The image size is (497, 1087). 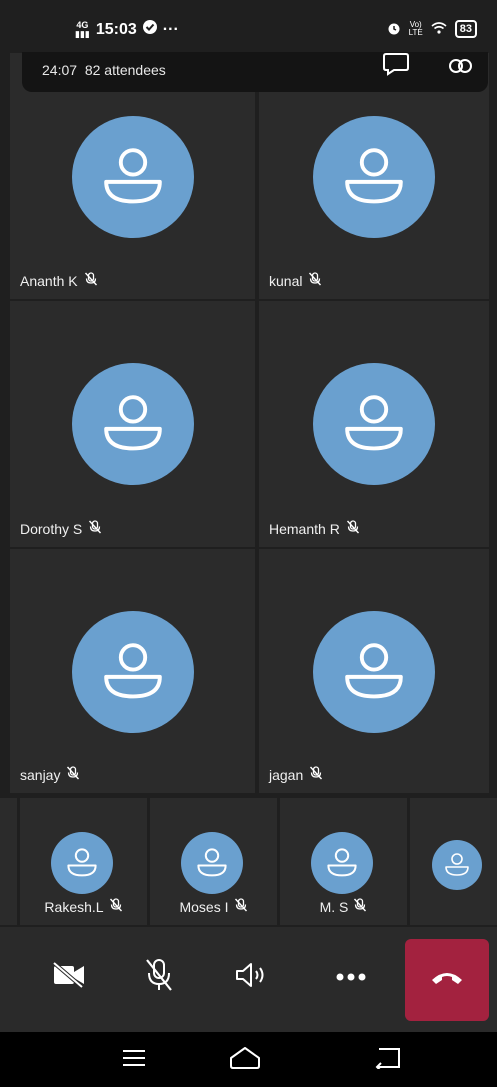 I want to click on participant-name-text: M. S, so click(x=334, y=906).